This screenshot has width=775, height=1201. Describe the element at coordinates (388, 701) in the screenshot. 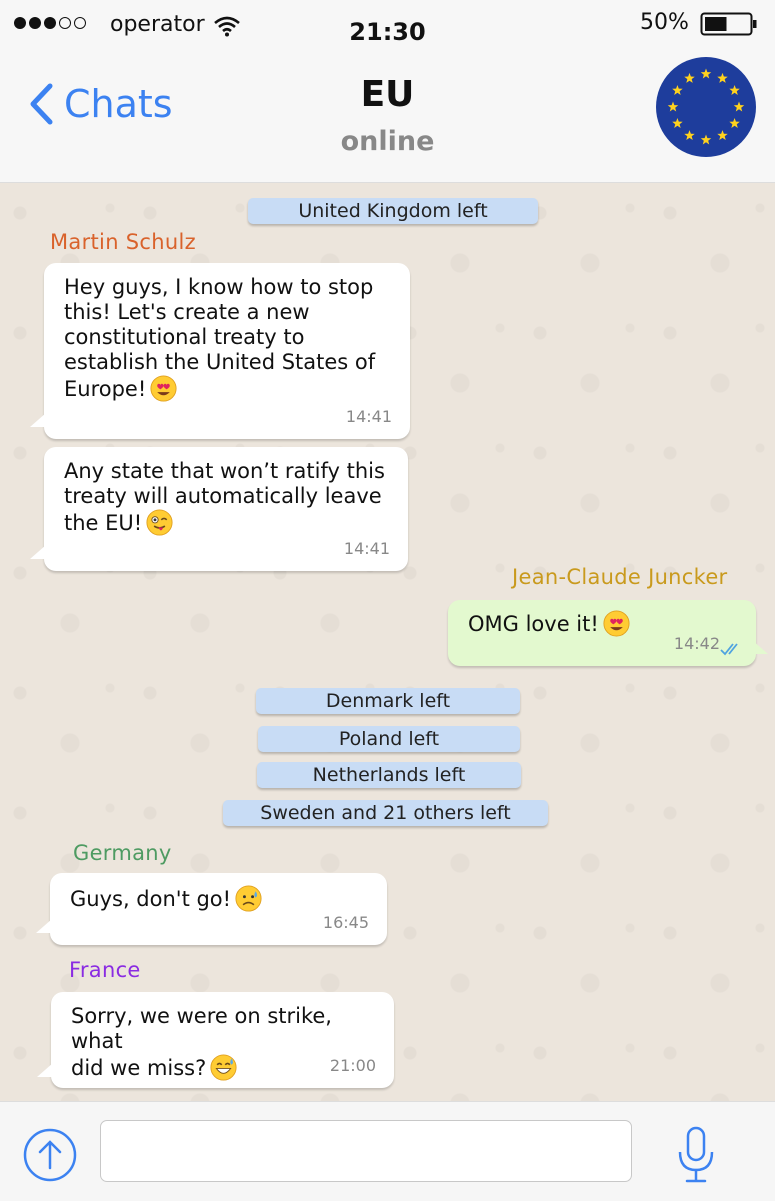

I see `system-message: Denmark left` at that location.